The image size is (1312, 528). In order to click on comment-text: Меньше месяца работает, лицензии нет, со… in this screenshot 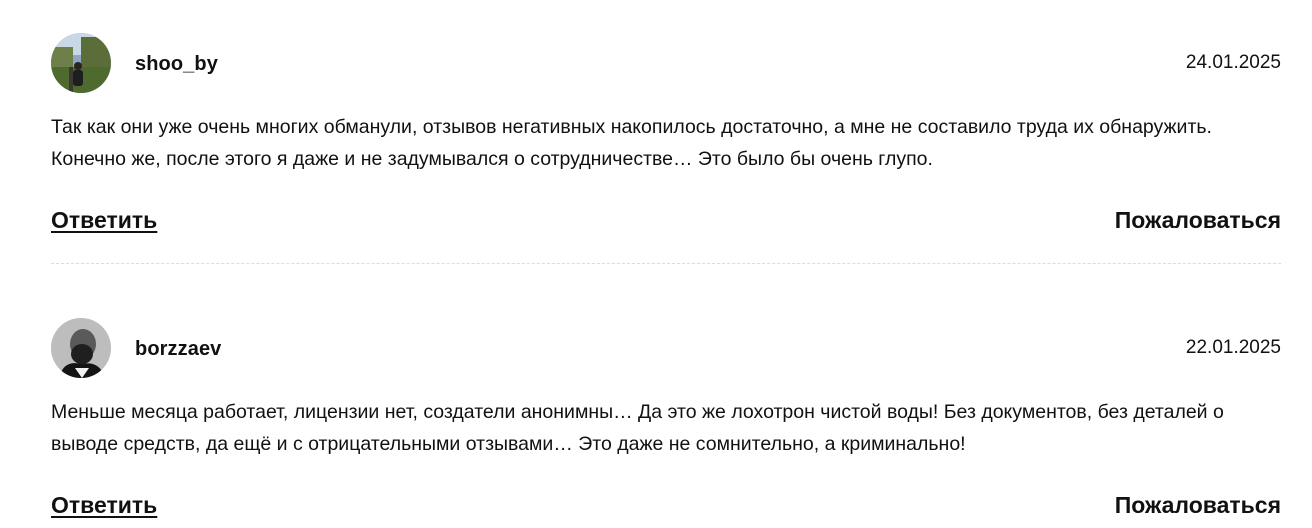, I will do `click(637, 428)`.